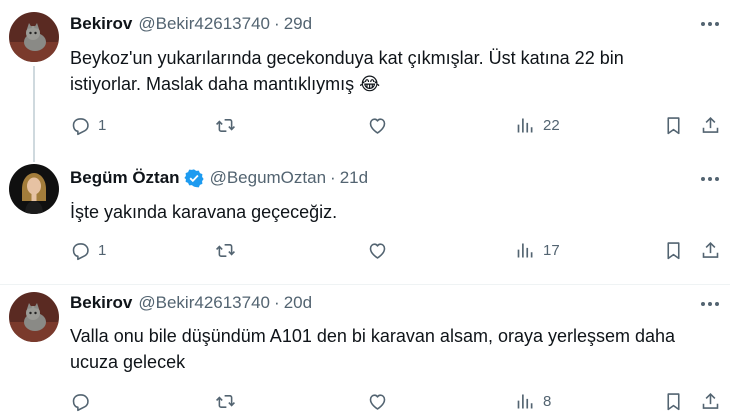 The width and height of the screenshot is (730, 420). What do you see at coordinates (551, 125) in the screenshot?
I see `views-count: 22` at bounding box center [551, 125].